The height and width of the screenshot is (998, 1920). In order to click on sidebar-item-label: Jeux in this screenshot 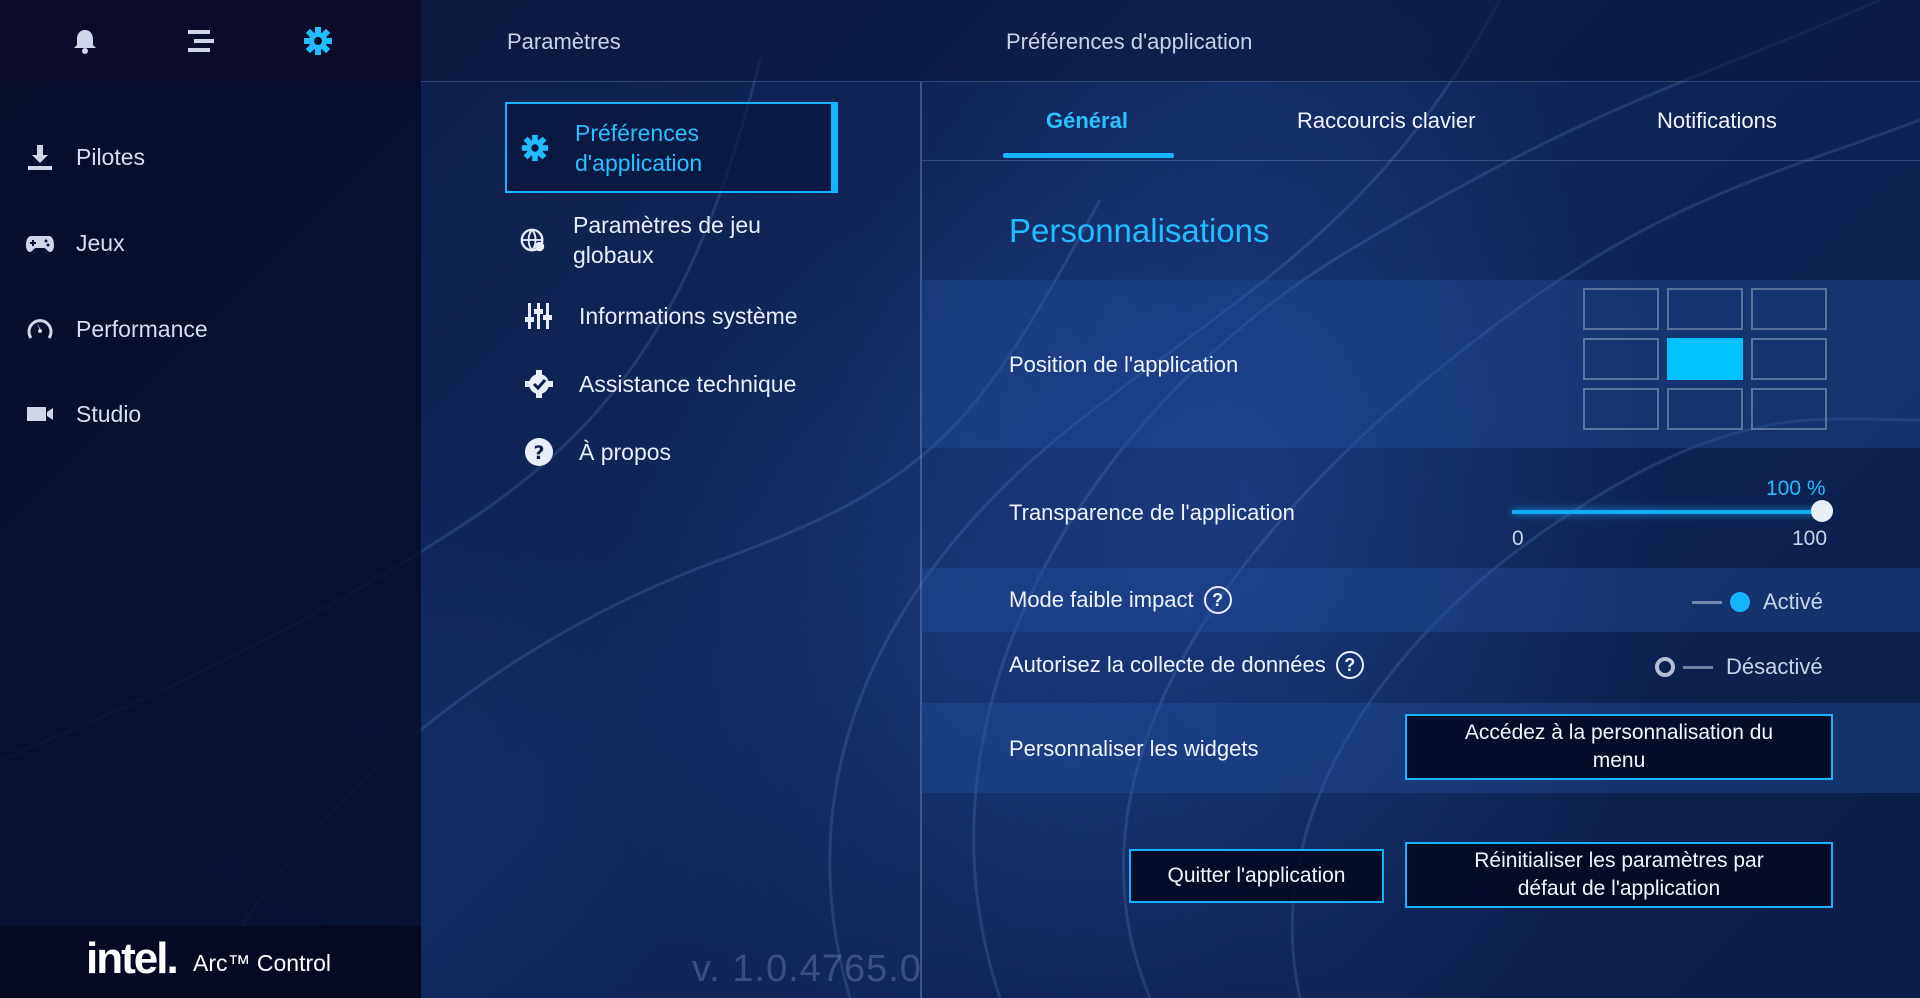, I will do `click(100, 242)`.